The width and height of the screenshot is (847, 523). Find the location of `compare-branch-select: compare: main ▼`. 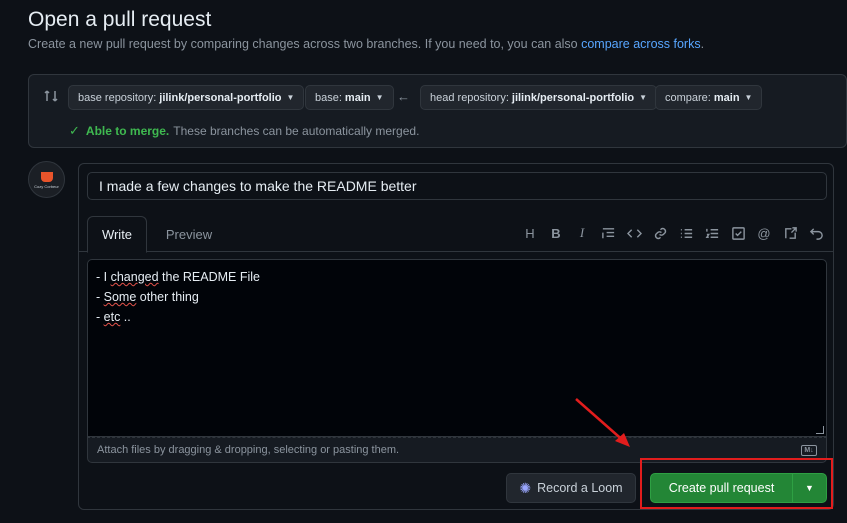

compare-branch-select: compare: main ▼ is located at coordinates (709, 97).